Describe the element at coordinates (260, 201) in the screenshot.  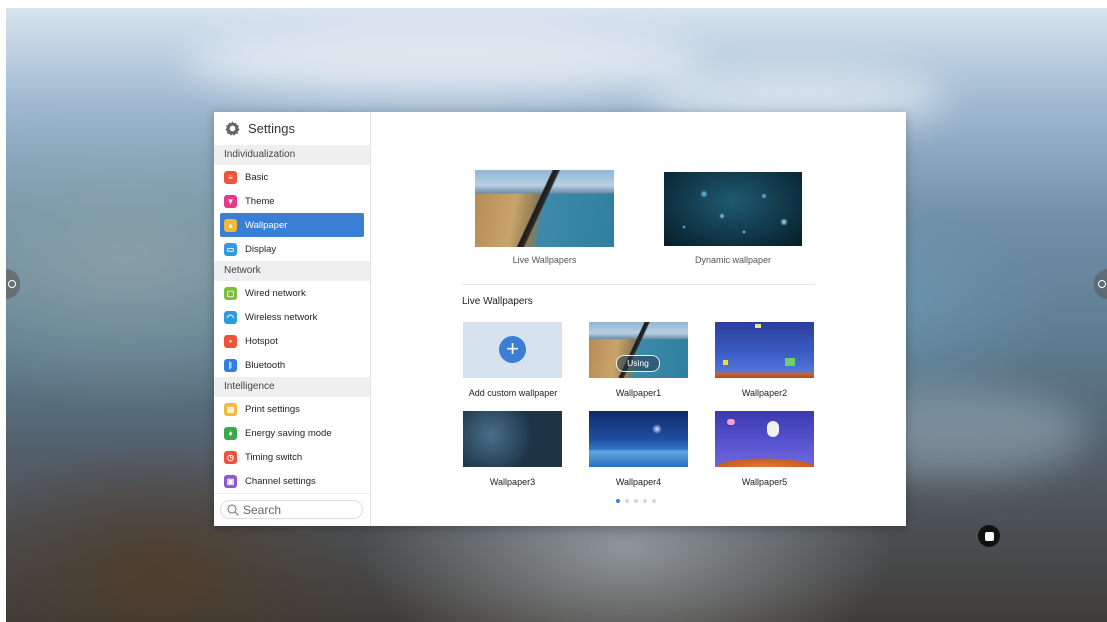
I see `sidebar-item-label: Theme` at that location.